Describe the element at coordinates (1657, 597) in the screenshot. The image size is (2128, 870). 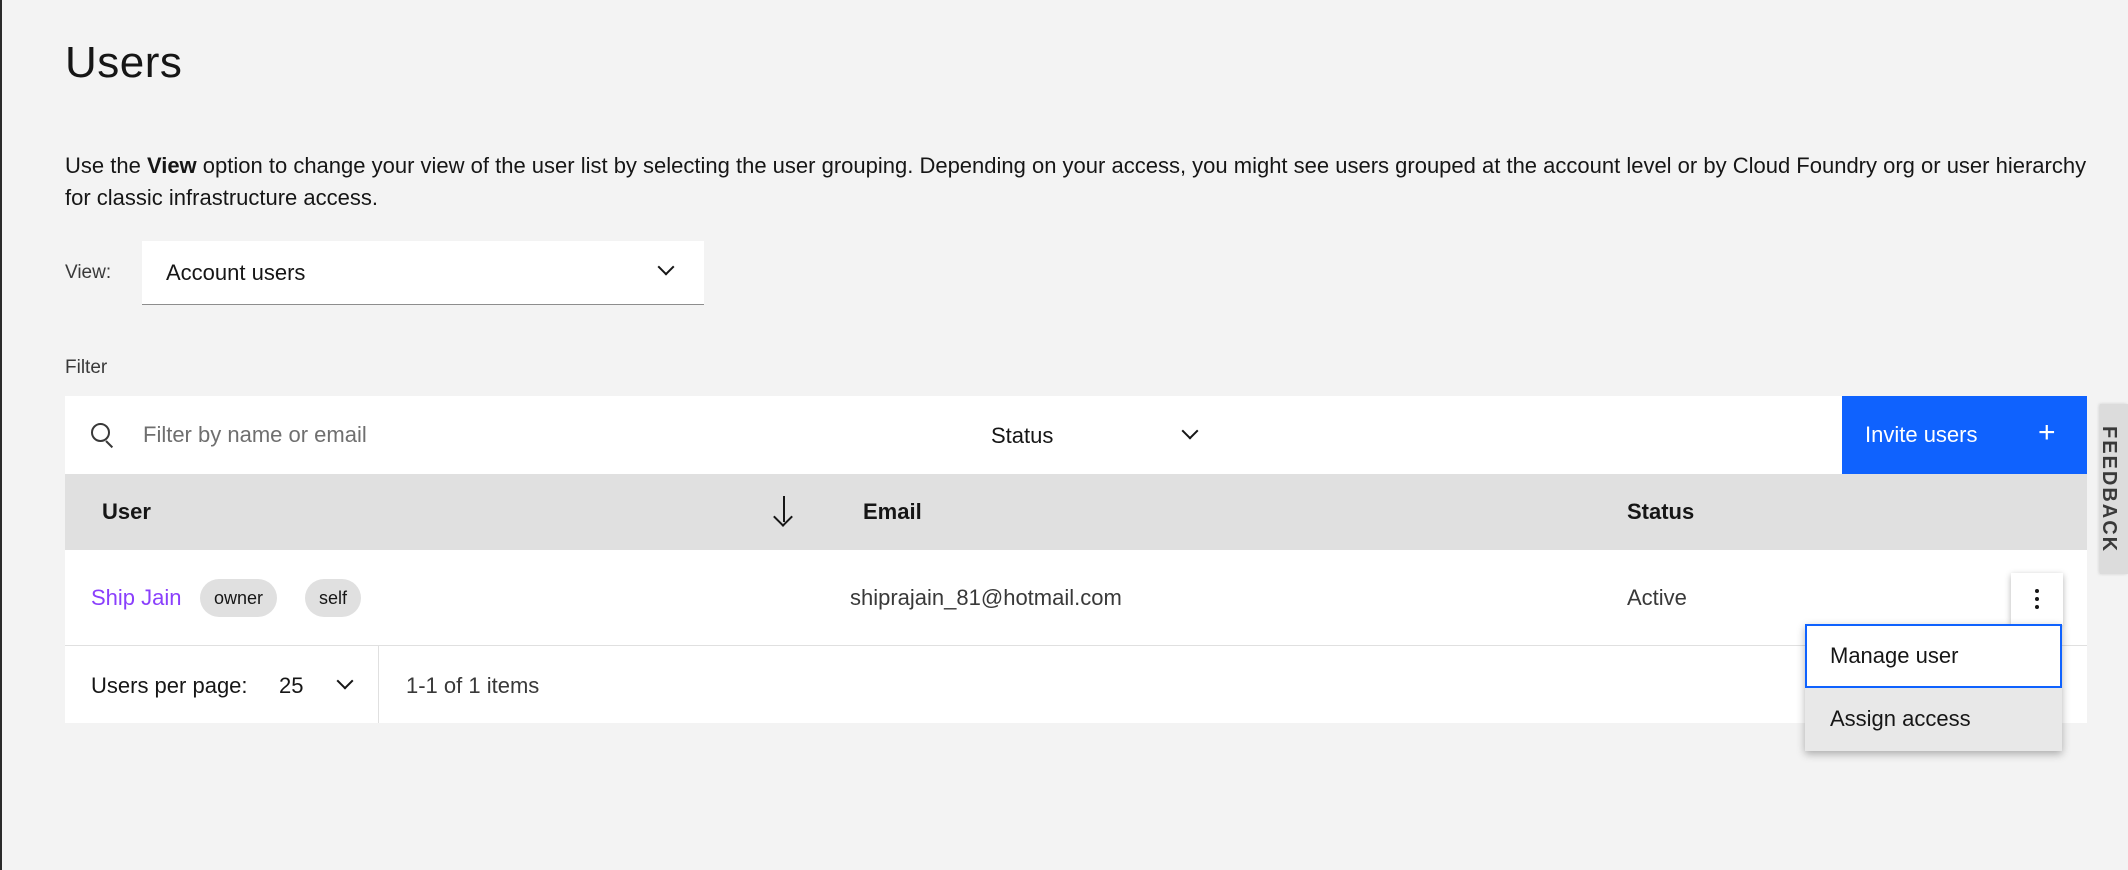
I see `user-status: Active` at that location.